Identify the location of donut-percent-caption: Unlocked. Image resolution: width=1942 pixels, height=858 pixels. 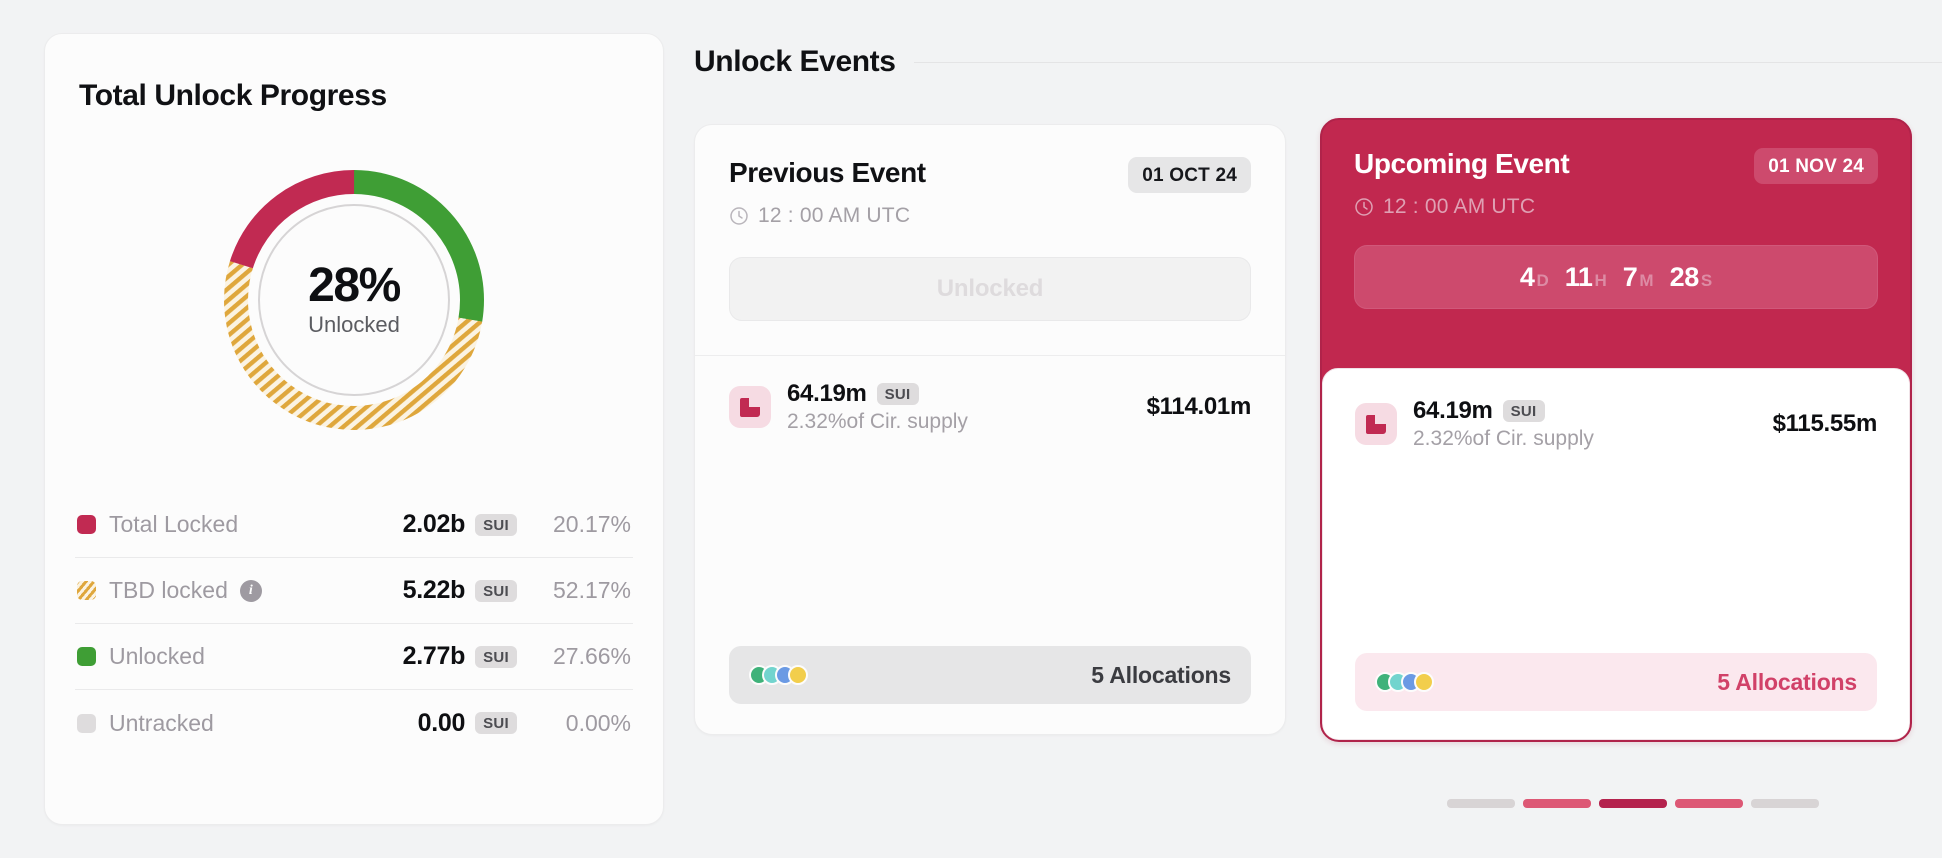
(354, 324).